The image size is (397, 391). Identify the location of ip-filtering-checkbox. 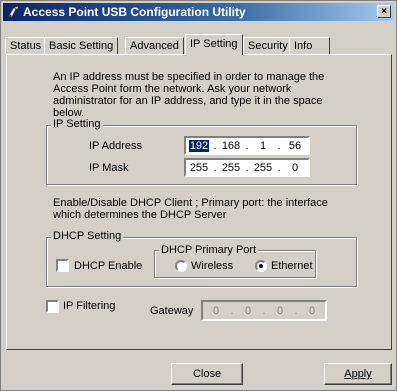
(52, 306).